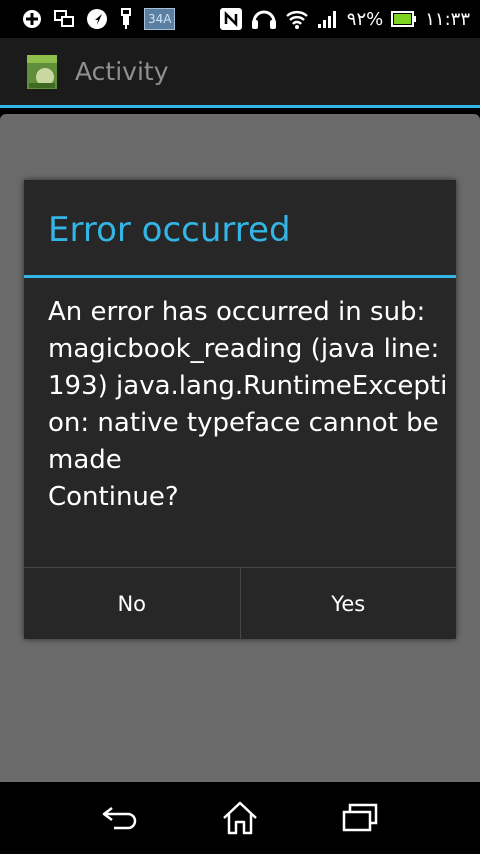 This screenshot has width=480, height=854. Describe the element at coordinates (240, 276) in the screenshot. I see `dialog-title-divider` at that location.